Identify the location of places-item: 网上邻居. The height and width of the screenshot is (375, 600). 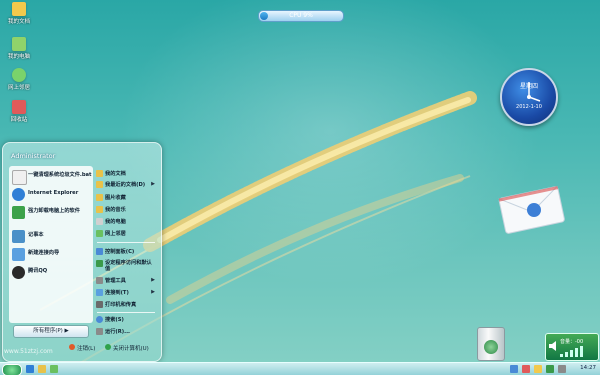
(126, 233).